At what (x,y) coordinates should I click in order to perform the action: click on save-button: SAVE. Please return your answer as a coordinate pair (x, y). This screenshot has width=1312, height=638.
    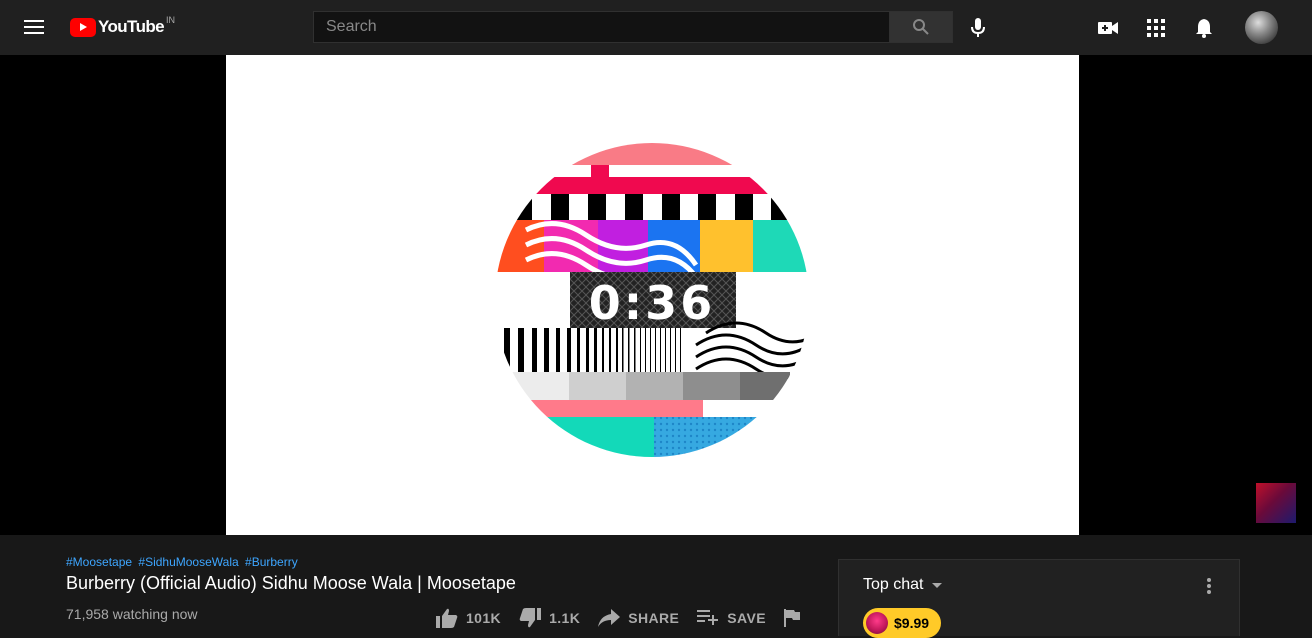
    Looking at the image, I should click on (731, 618).